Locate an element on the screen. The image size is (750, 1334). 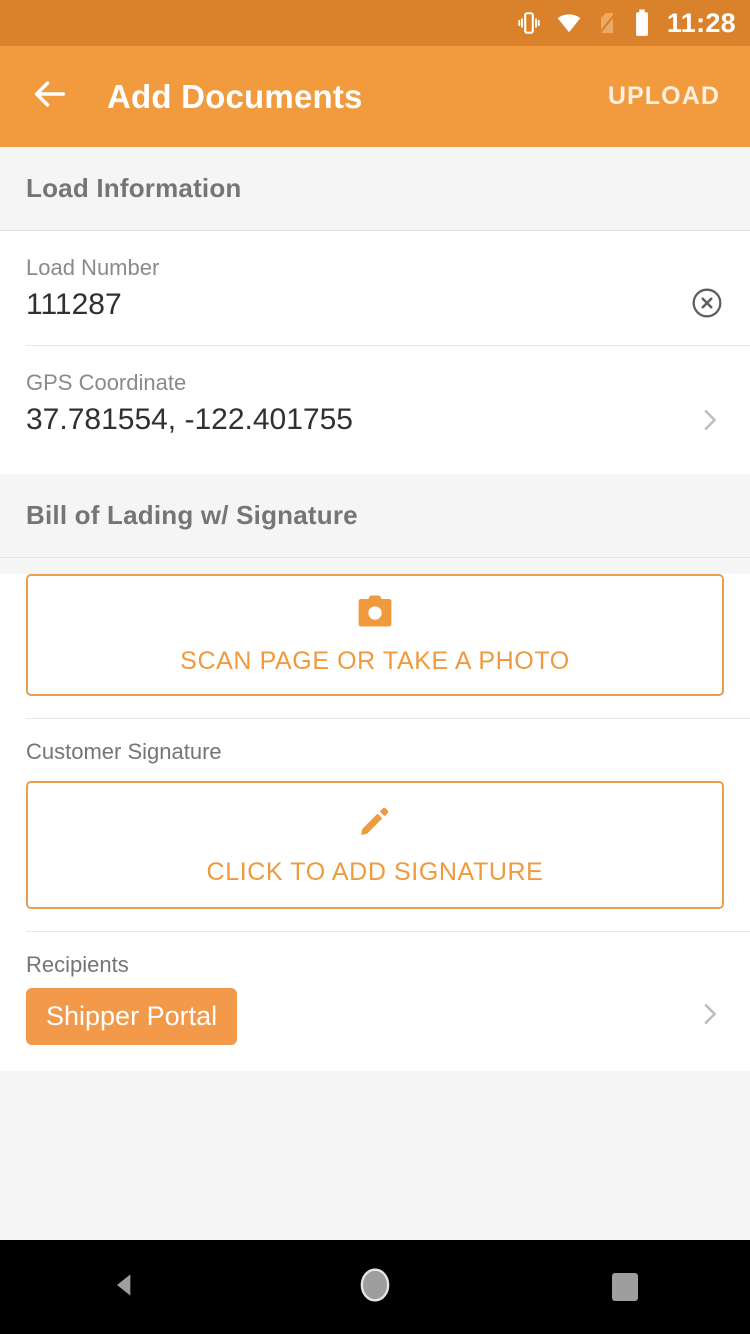
back-button is located at coordinates (50, 97).